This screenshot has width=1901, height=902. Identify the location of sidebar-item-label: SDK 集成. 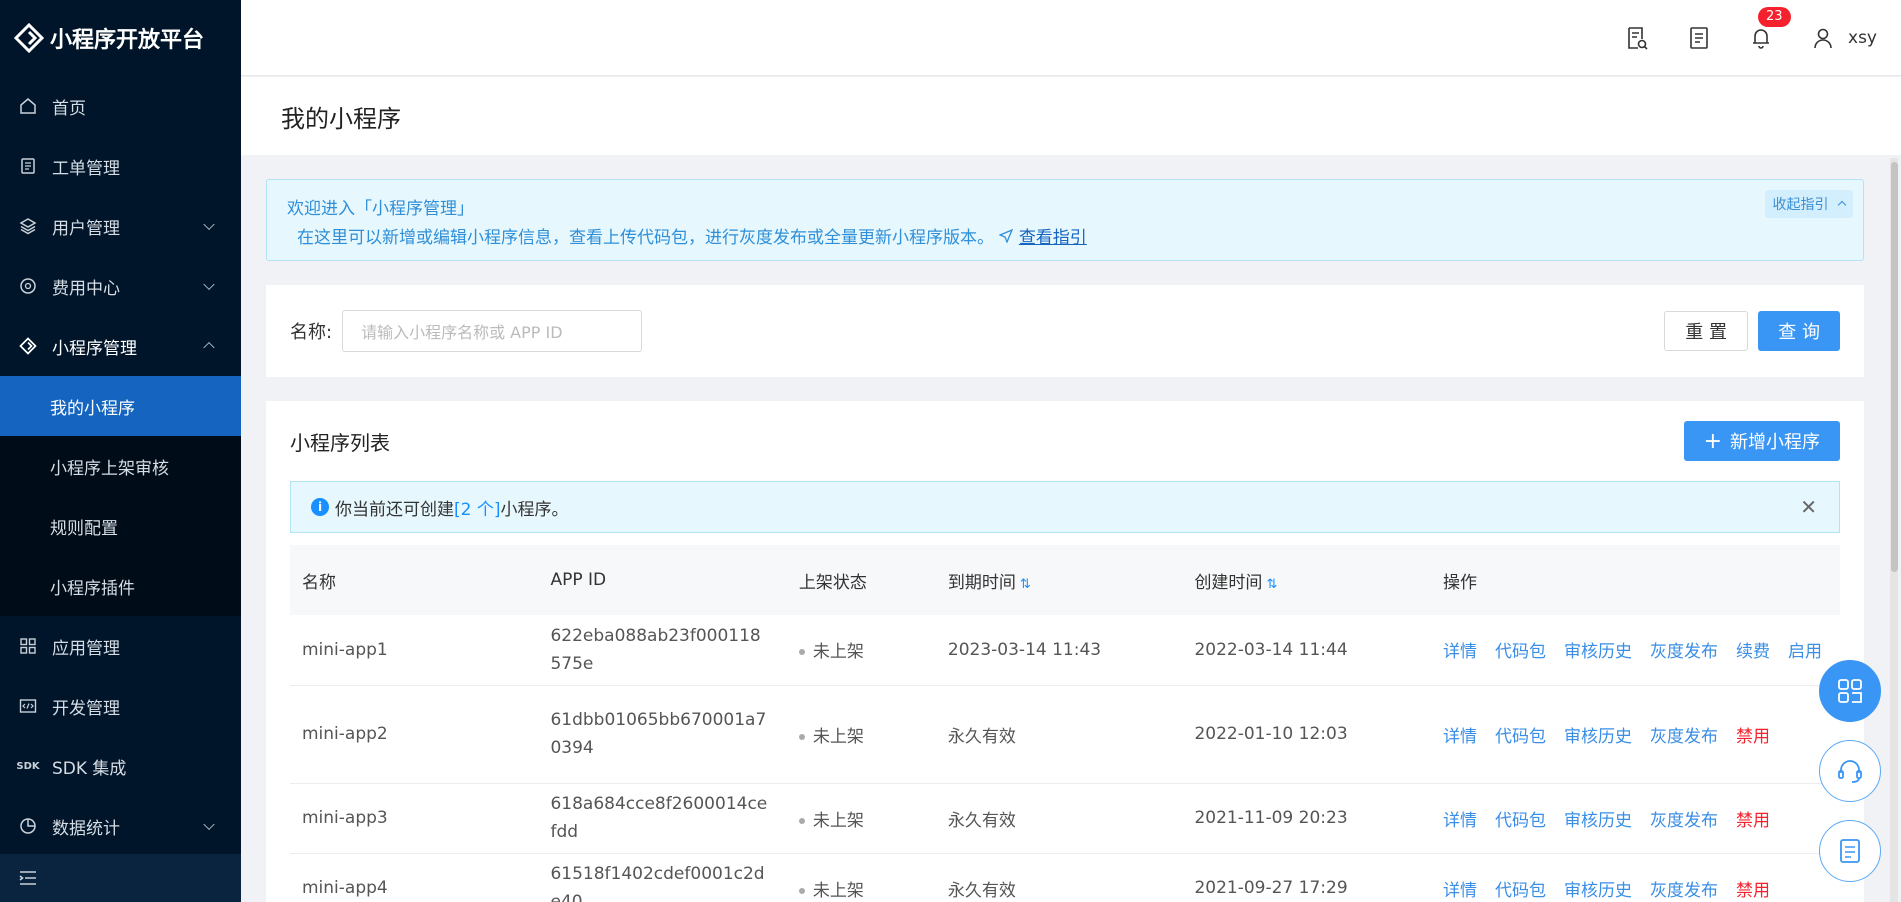
(89, 768).